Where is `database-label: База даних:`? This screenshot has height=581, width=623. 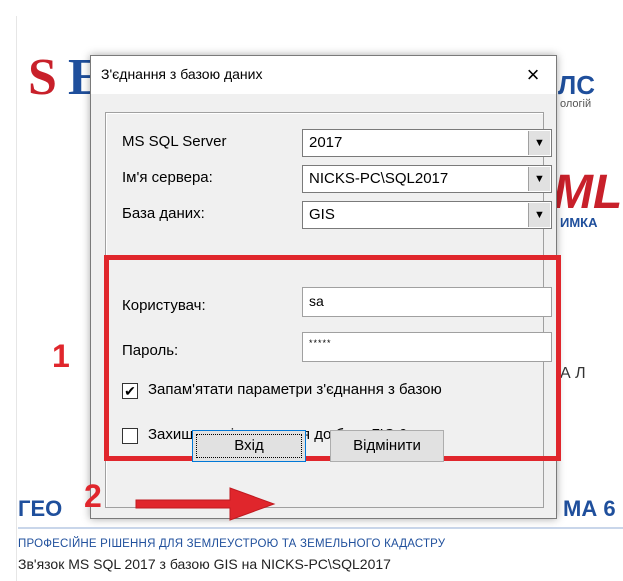 database-label: База даних: is located at coordinates (163, 213).